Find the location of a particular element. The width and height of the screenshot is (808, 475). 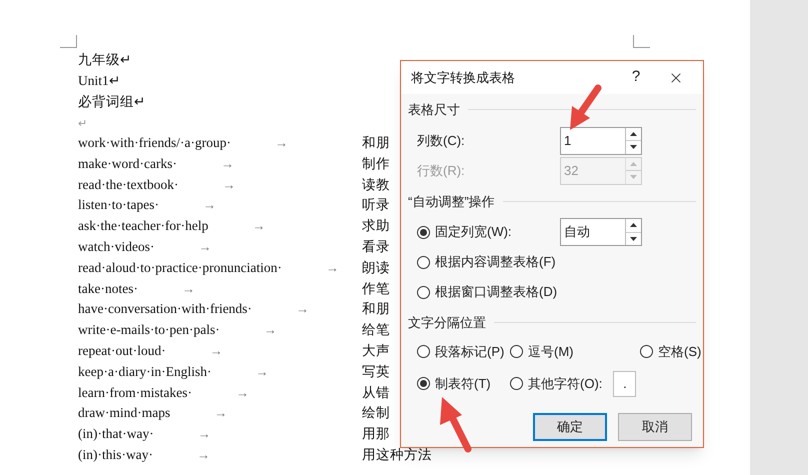

option-label: 逗号(M) is located at coordinates (551, 352).